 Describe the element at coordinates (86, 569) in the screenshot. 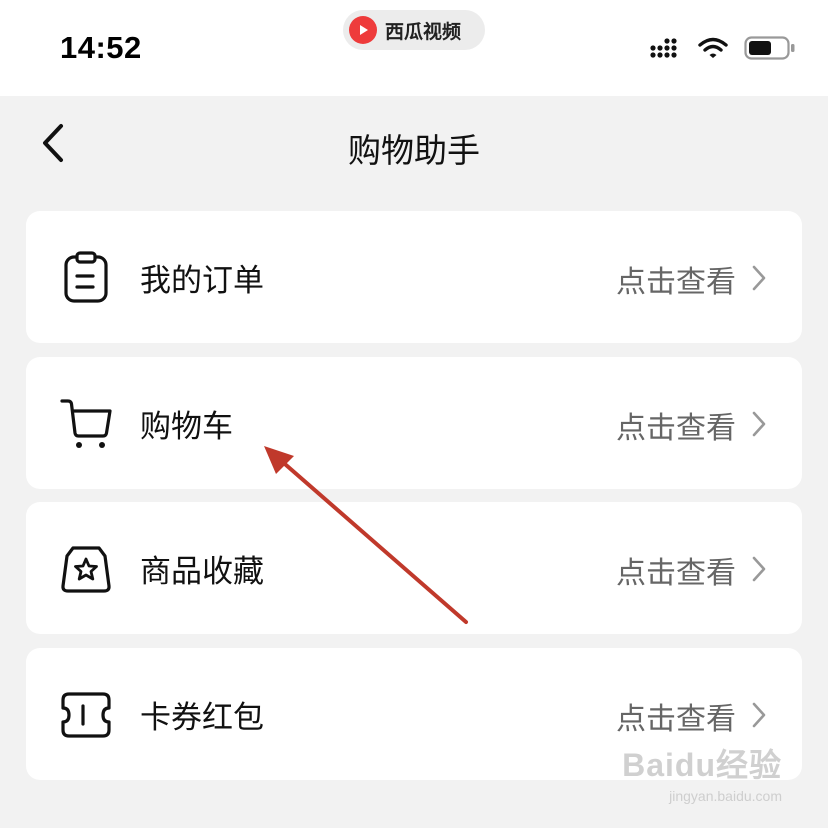

I see `star-bag-icon` at that location.